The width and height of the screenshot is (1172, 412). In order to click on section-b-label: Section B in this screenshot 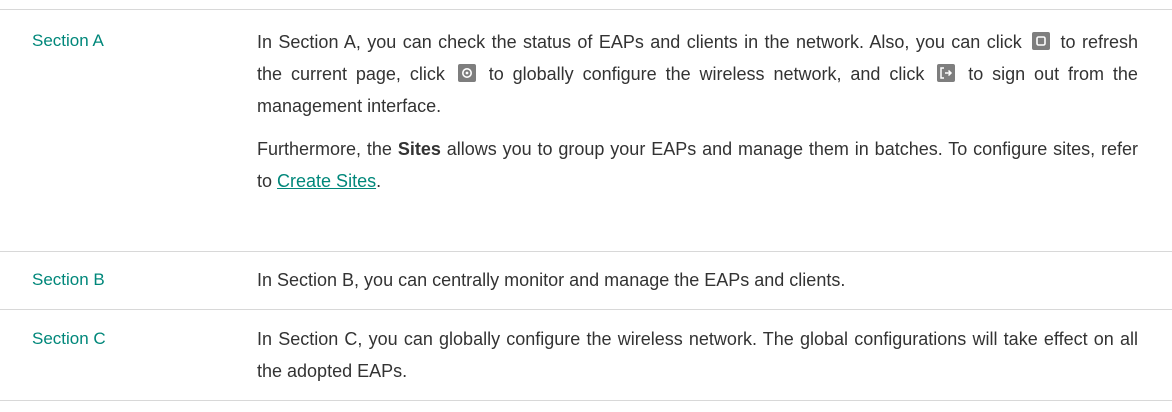, I will do `click(68, 279)`.